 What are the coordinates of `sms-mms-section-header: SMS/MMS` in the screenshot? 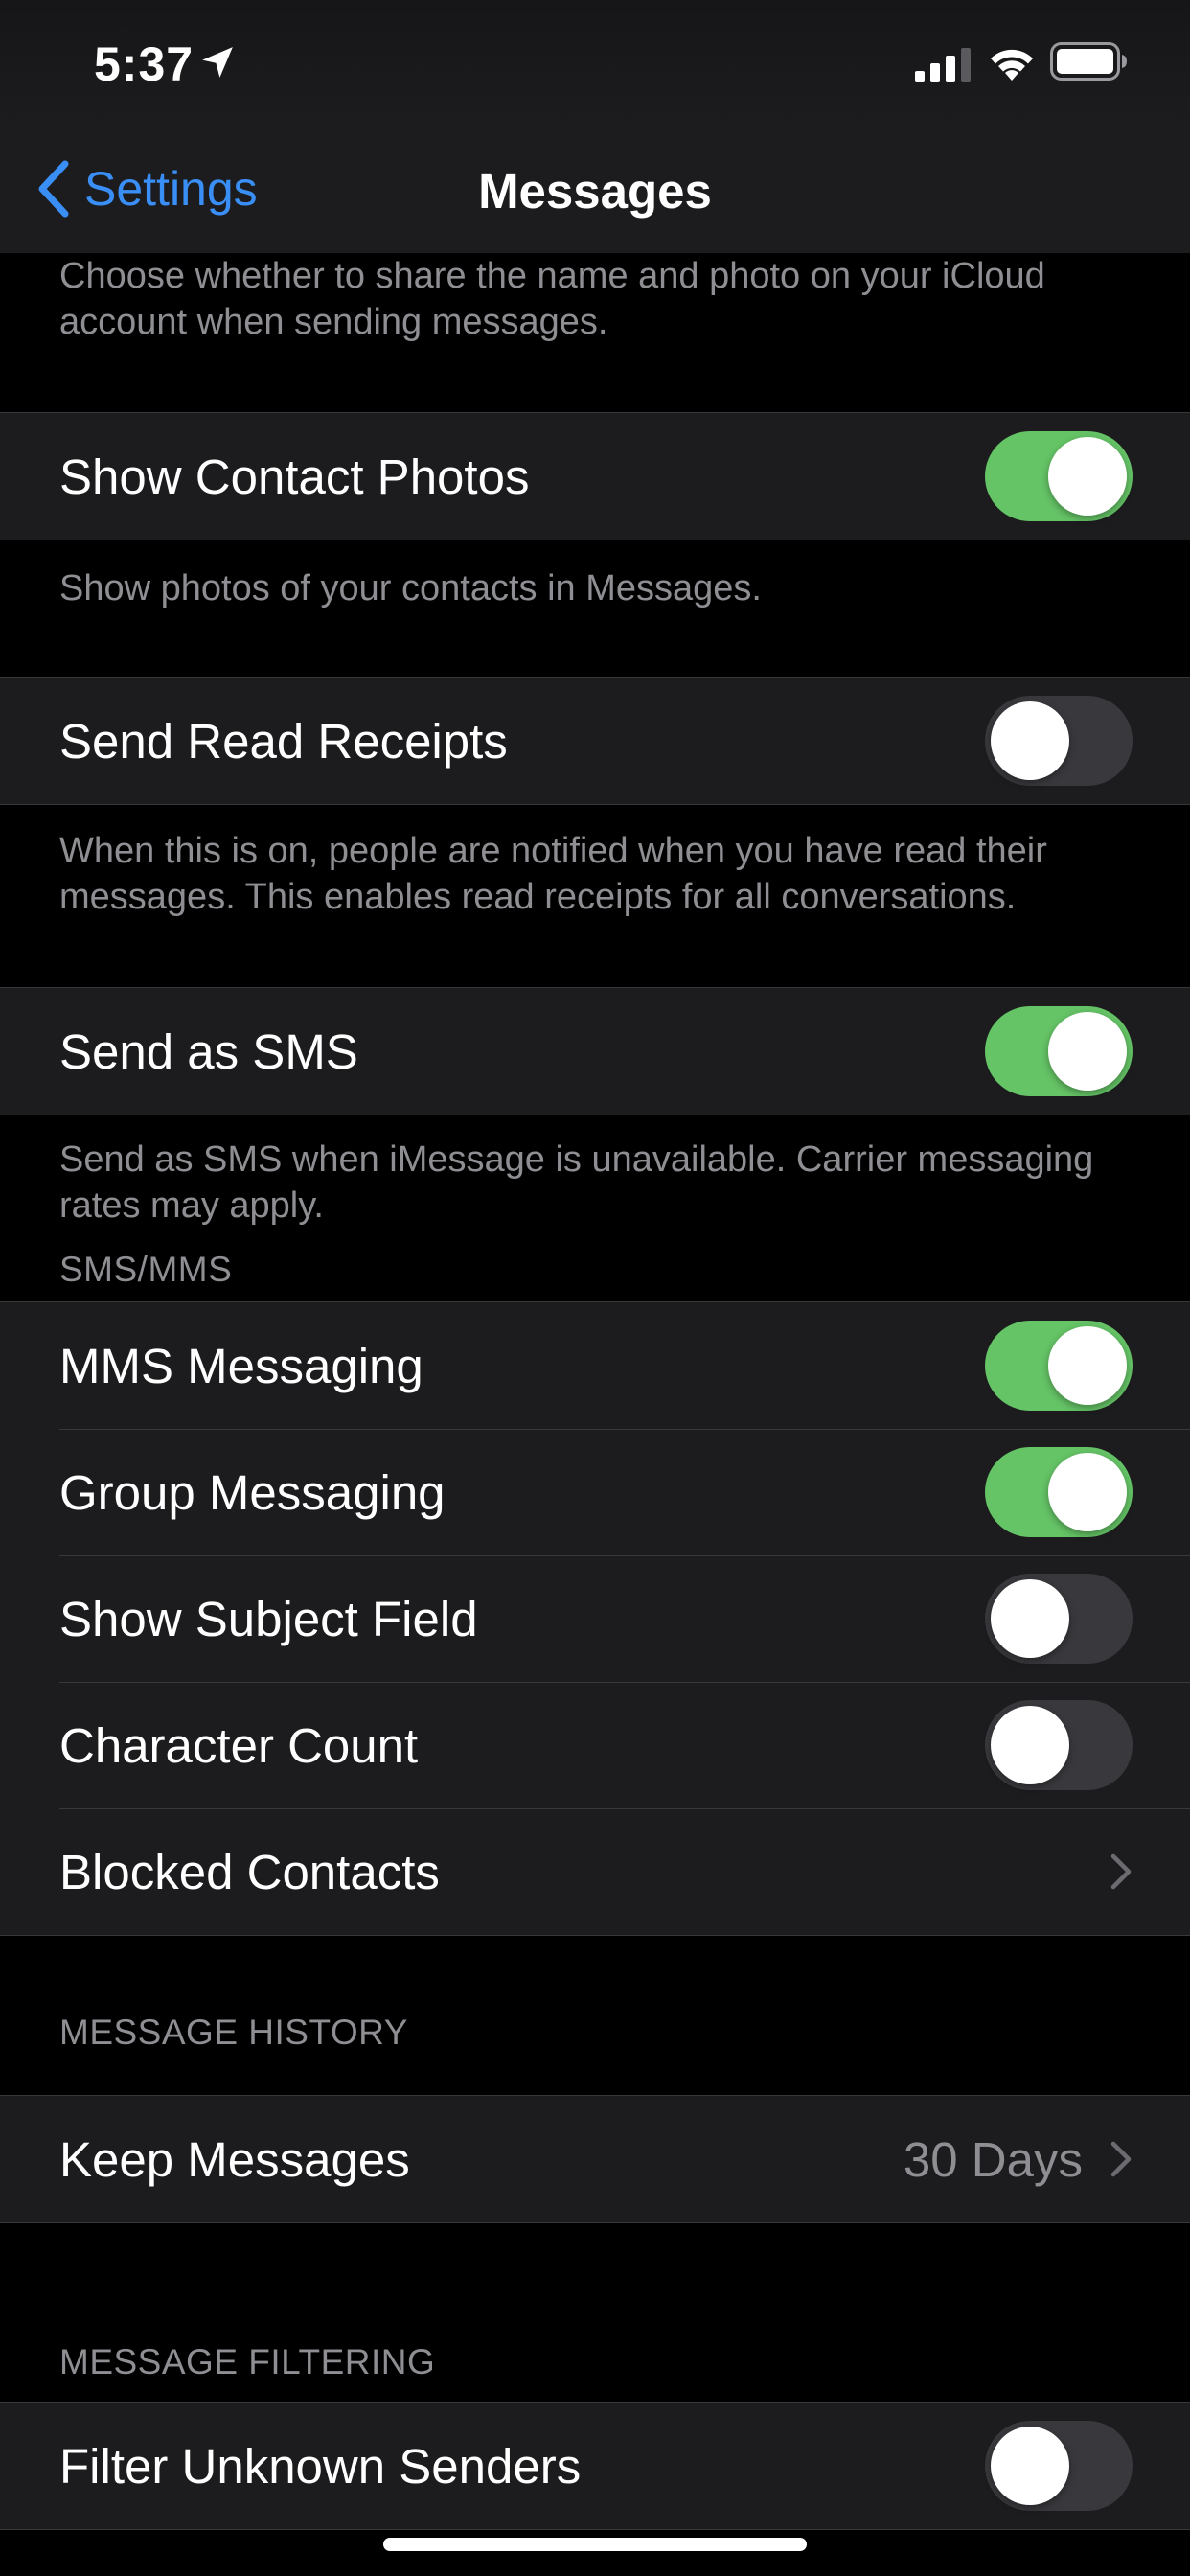 It's located at (146, 1269).